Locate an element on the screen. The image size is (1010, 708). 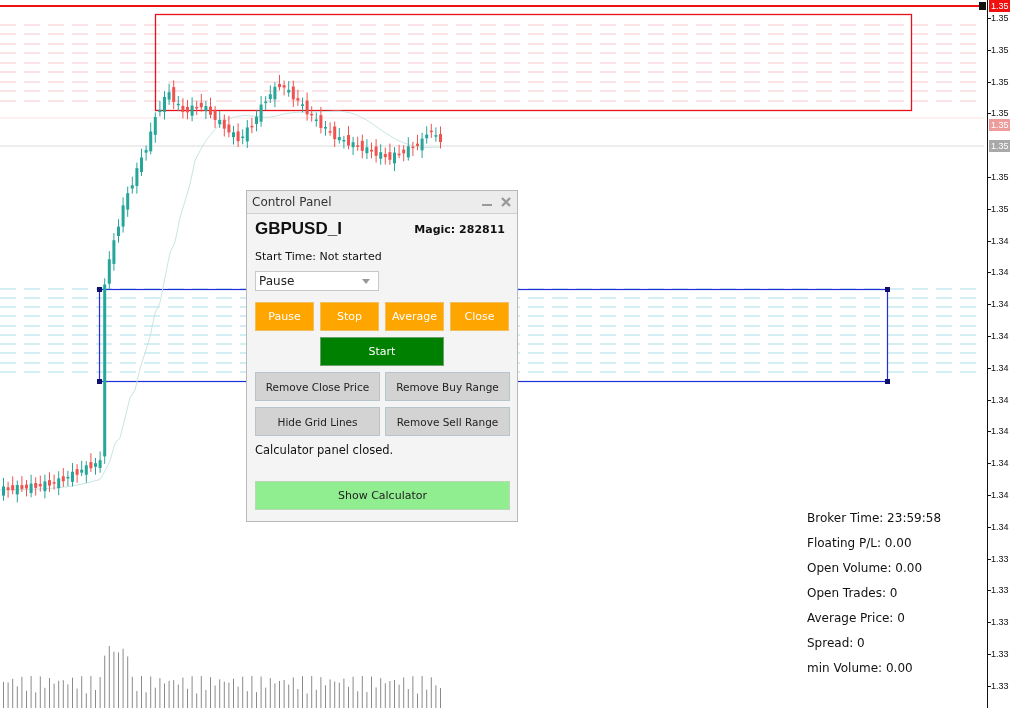
info-text: Open Trades: 0 is located at coordinates (853, 593).